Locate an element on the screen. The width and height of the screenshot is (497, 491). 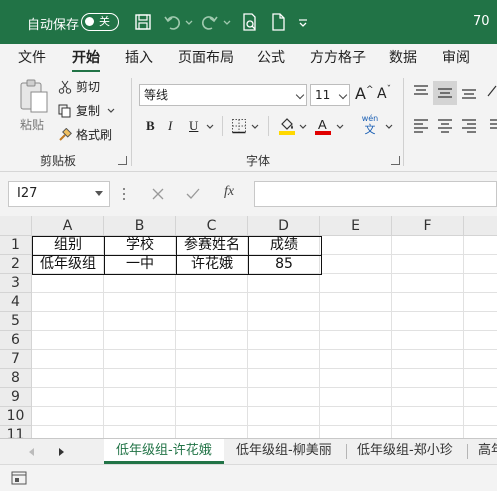
align-left-icon is located at coordinates (421, 126).